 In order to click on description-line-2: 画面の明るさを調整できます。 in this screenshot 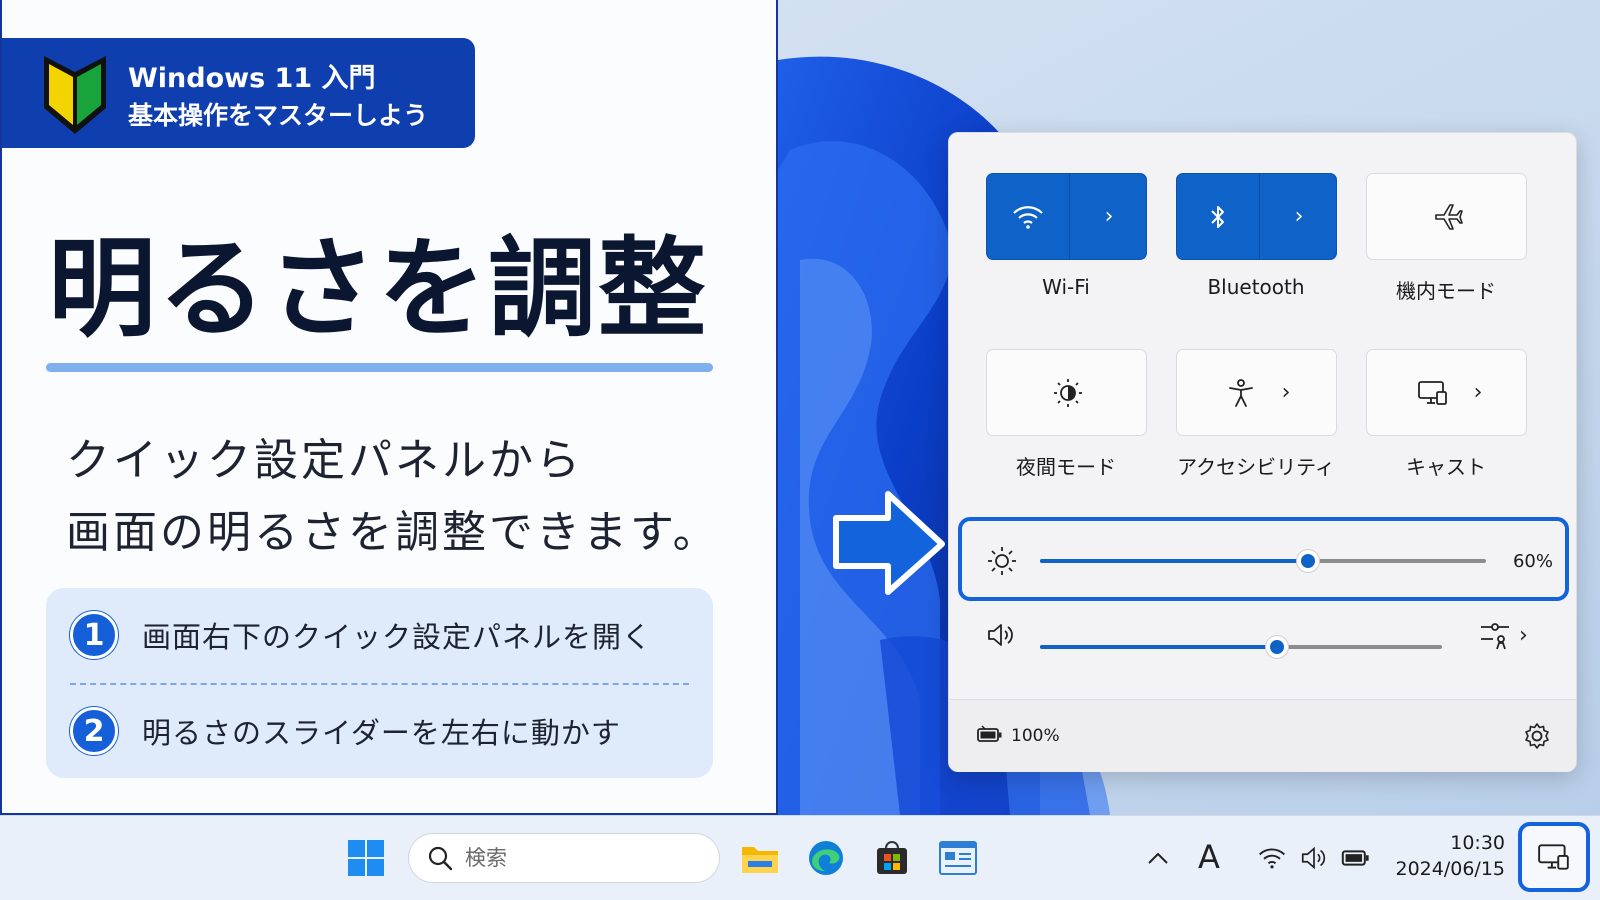, I will do `click(393, 532)`.